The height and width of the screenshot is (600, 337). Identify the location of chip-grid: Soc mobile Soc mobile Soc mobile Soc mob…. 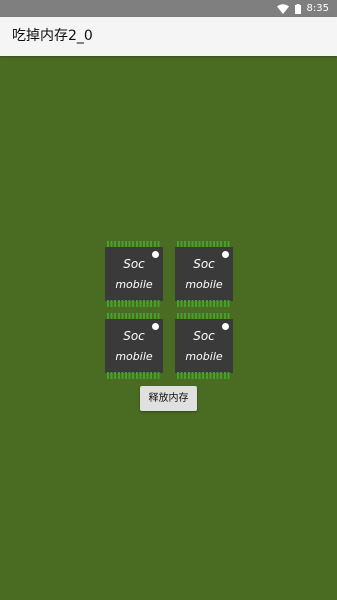
(169, 310).